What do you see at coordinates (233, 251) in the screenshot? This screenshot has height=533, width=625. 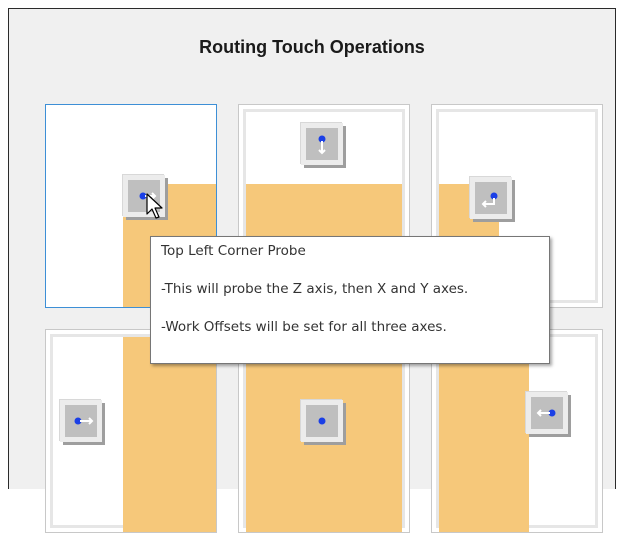 I see `tooltip-title: Top Left Corner Probe` at bounding box center [233, 251].